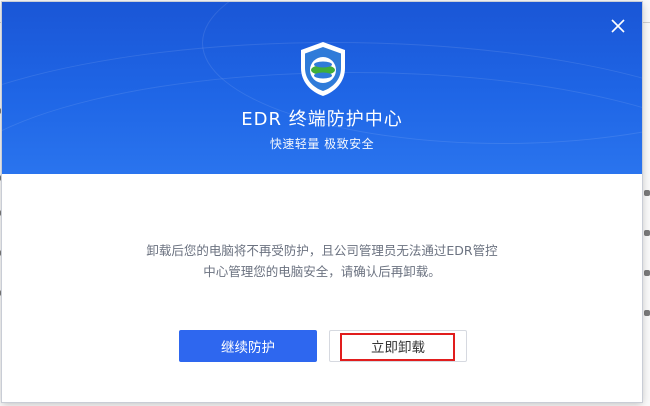 The height and width of the screenshot is (406, 650). I want to click on message-line: 中心管理您的电脑安全，请确认后再卸载。, so click(322, 271).